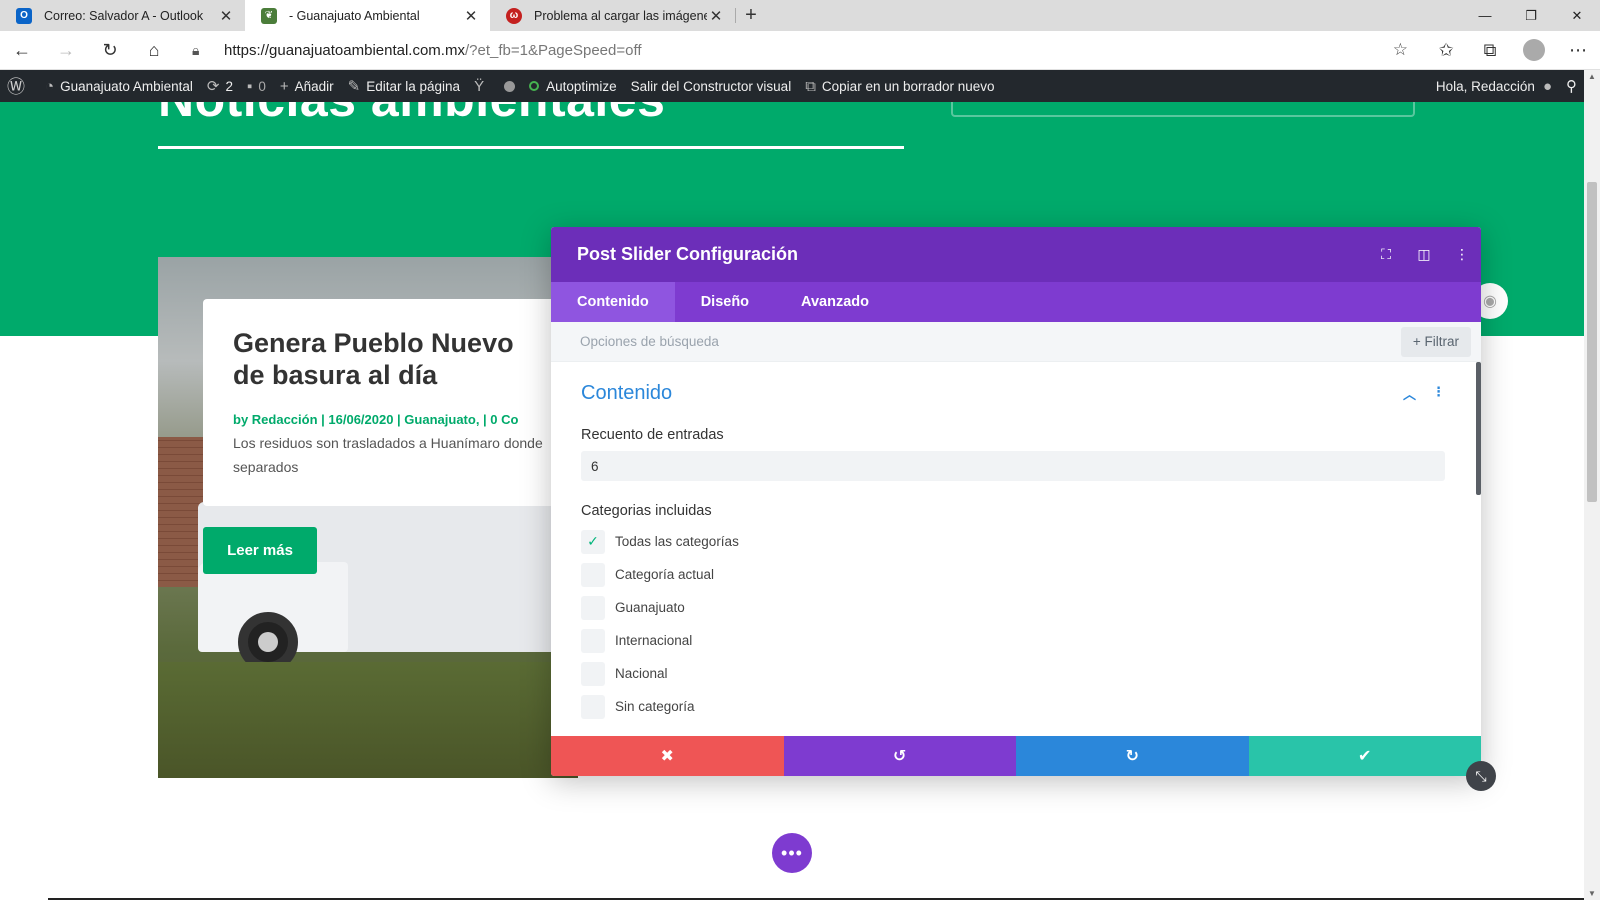 This screenshot has width=1600, height=900. What do you see at coordinates (1592, 342) in the screenshot?
I see `scrollbar-thumb` at bounding box center [1592, 342].